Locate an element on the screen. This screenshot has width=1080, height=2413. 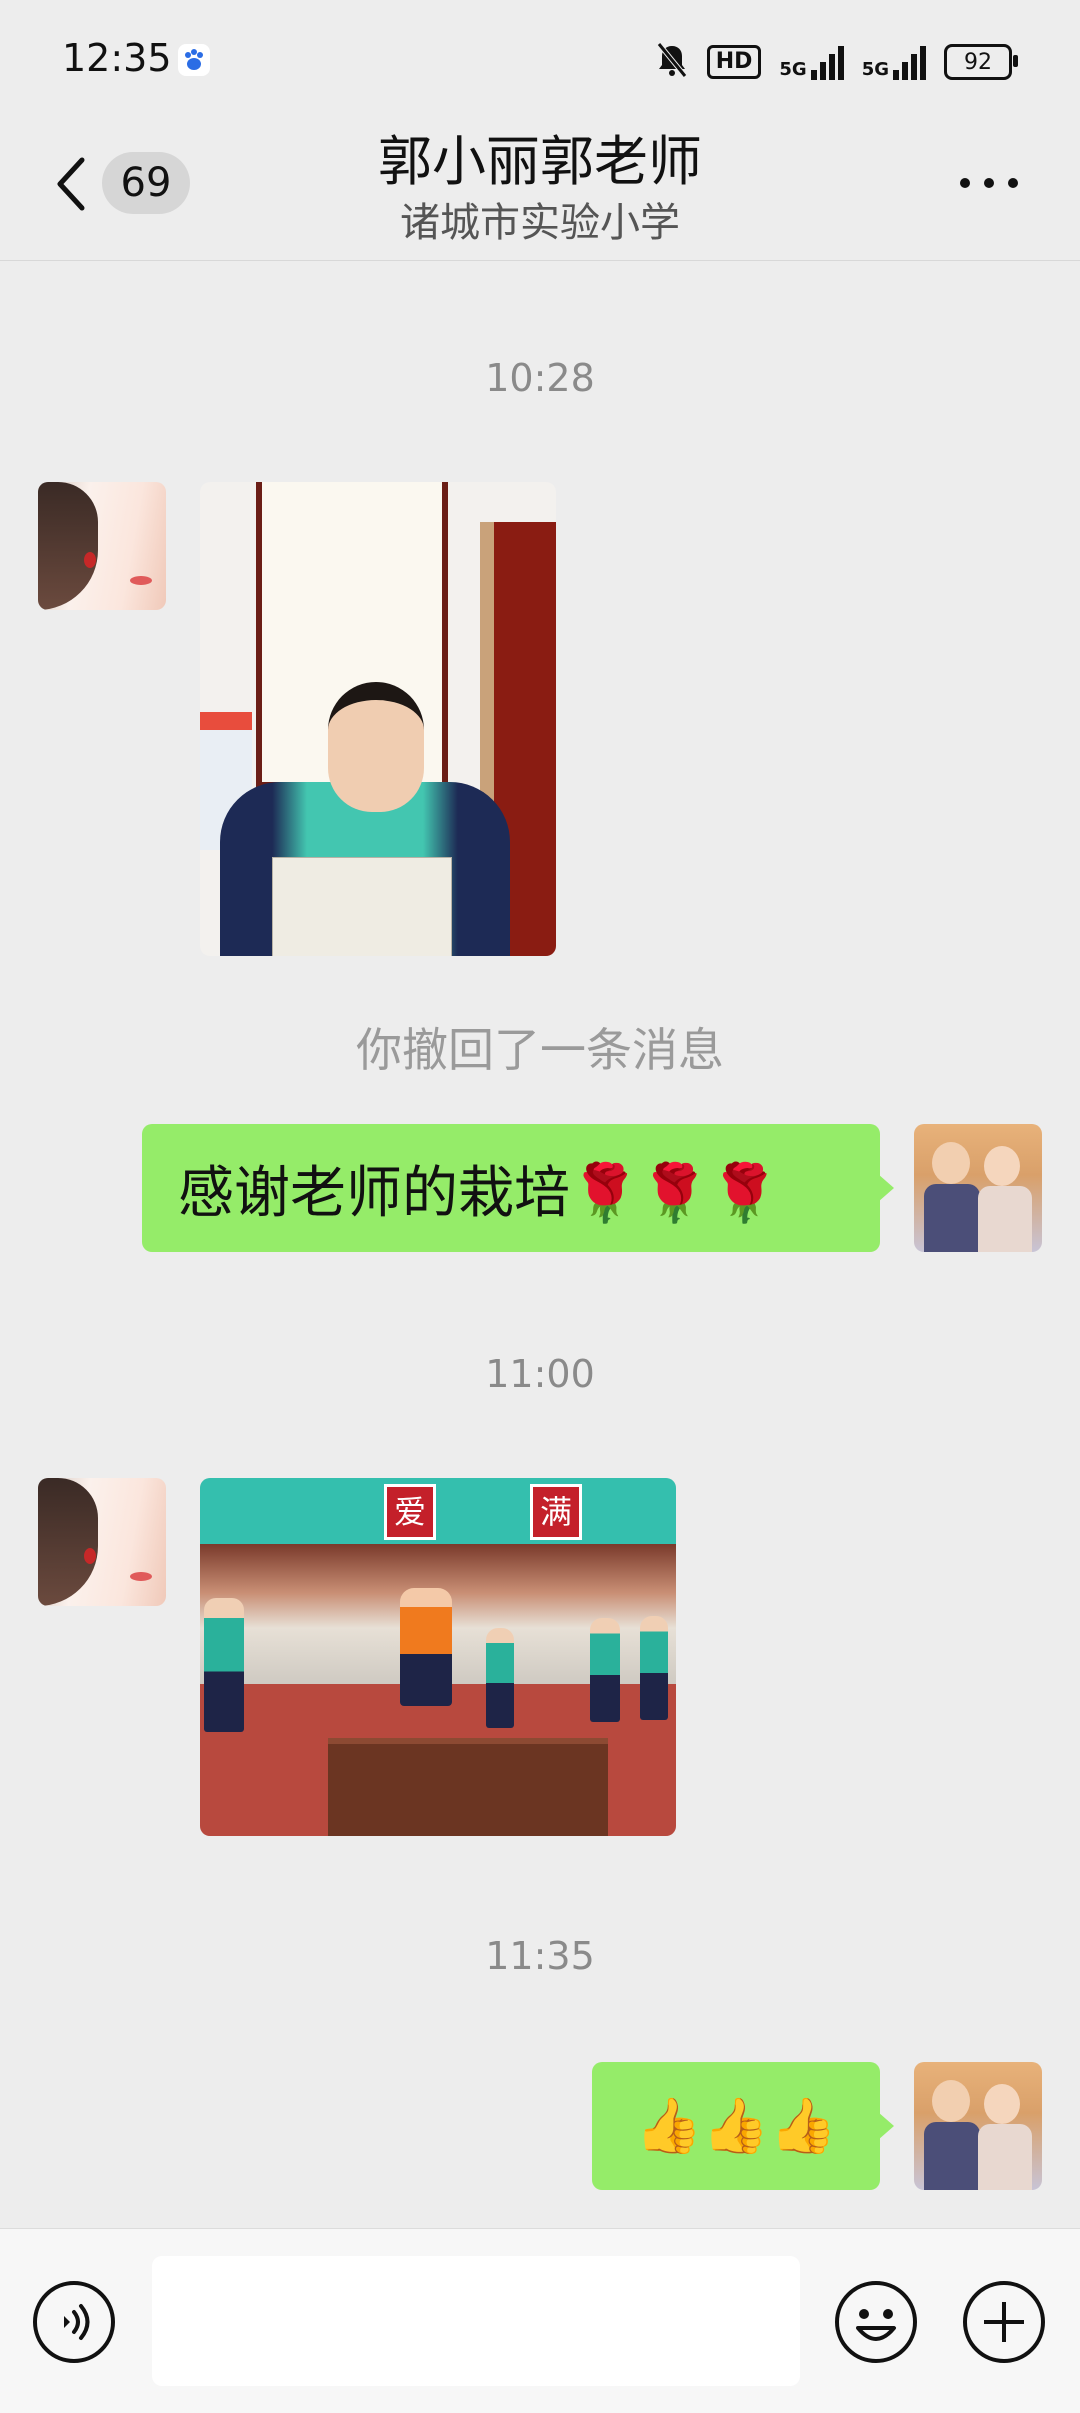
my-text-bubble: 👍👍👍 is located at coordinates (743, 2126).